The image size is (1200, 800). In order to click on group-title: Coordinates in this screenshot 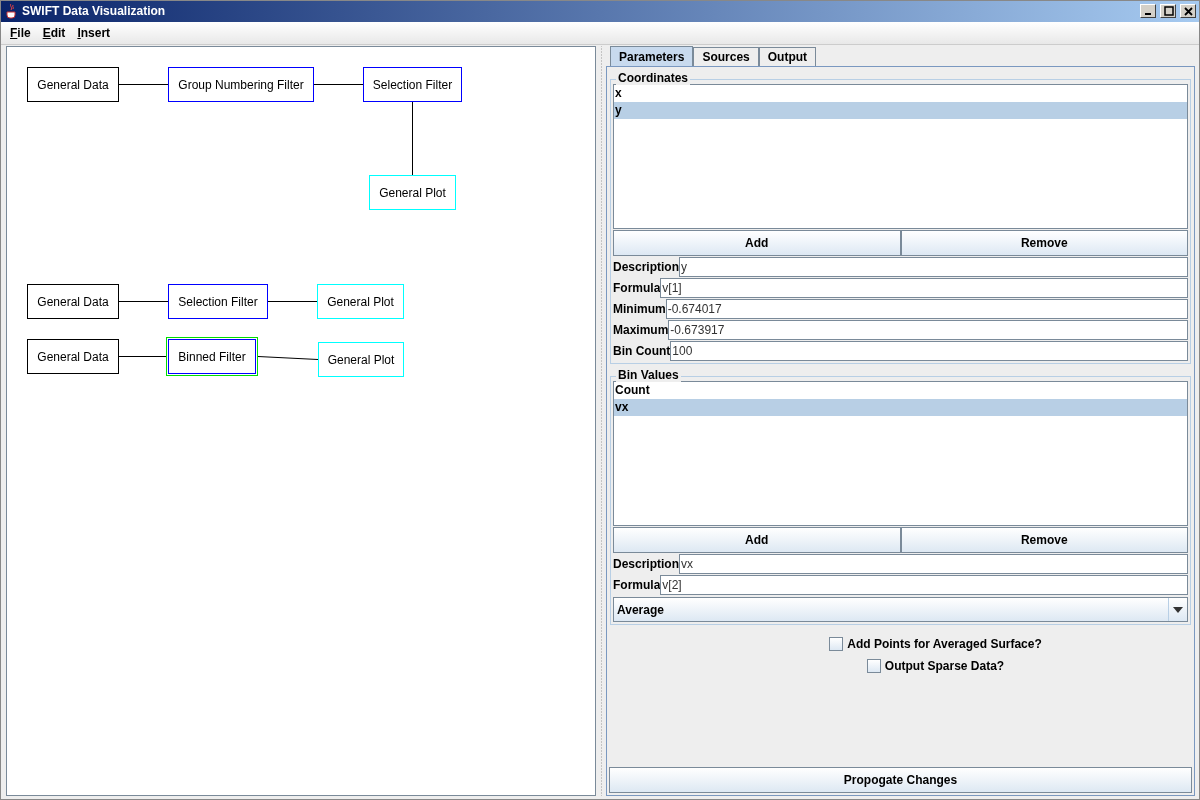, I will do `click(653, 78)`.